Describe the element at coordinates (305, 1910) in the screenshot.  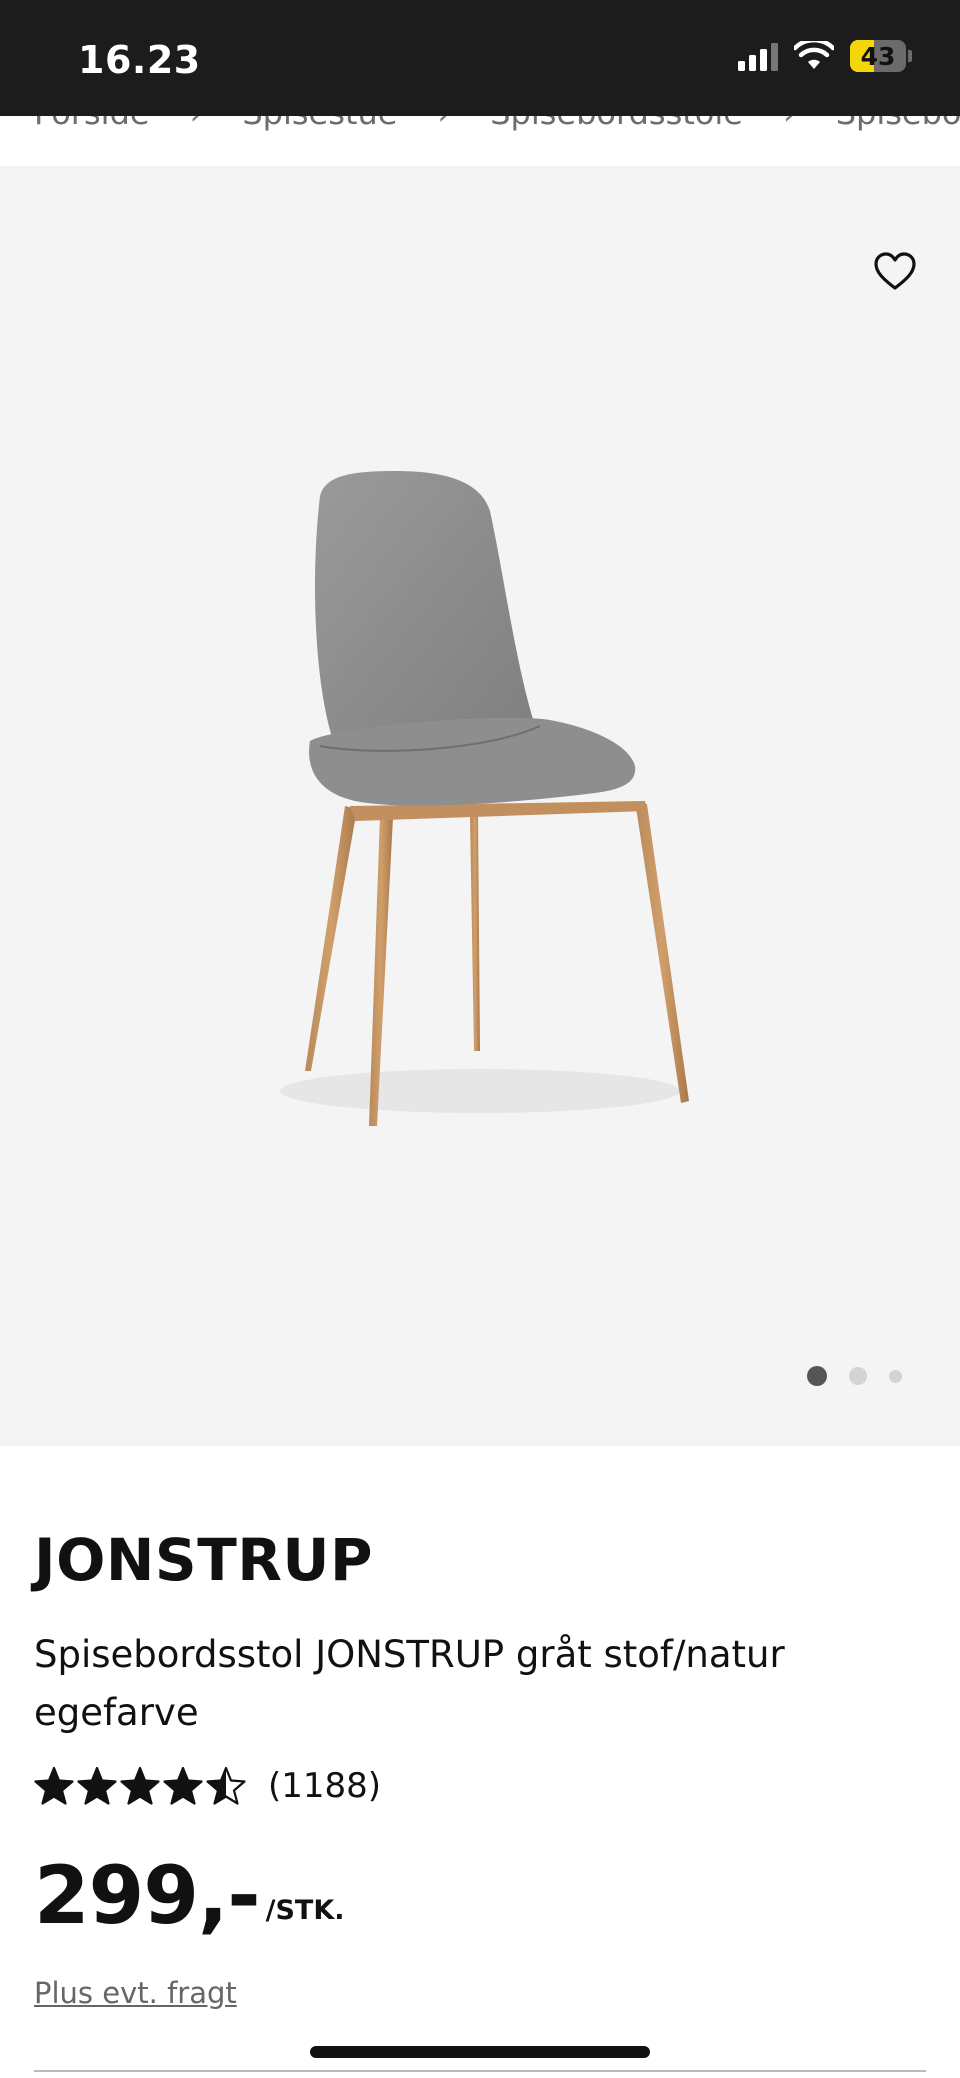
I see `price-unit: /STK.` at that location.